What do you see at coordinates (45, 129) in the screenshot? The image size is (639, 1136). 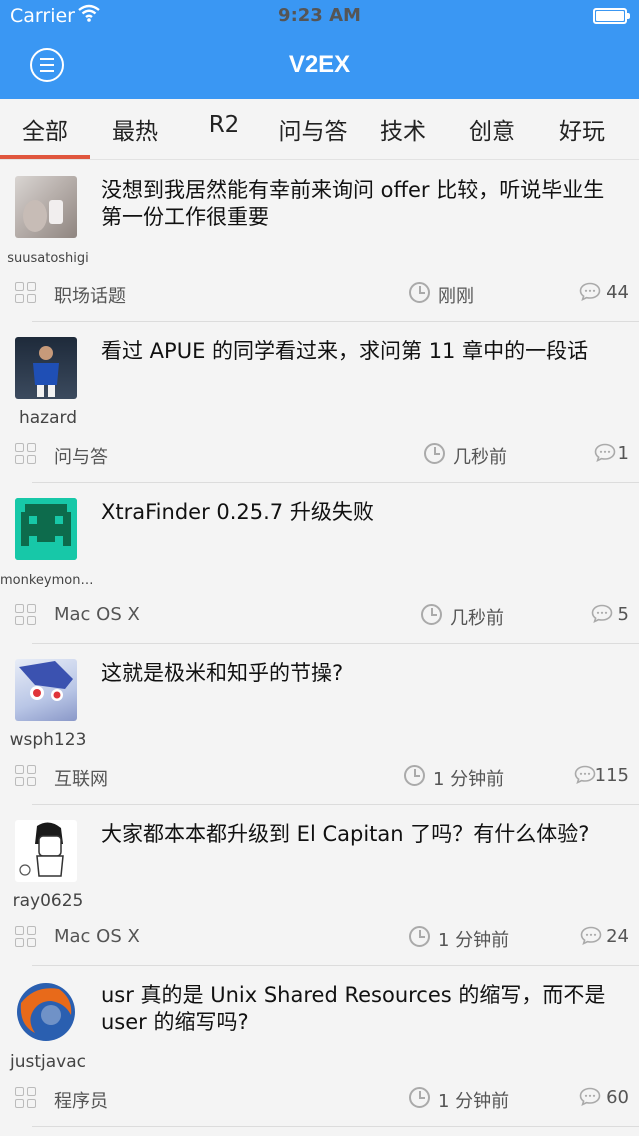 I see `tab-all: 全部` at bounding box center [45, 129].